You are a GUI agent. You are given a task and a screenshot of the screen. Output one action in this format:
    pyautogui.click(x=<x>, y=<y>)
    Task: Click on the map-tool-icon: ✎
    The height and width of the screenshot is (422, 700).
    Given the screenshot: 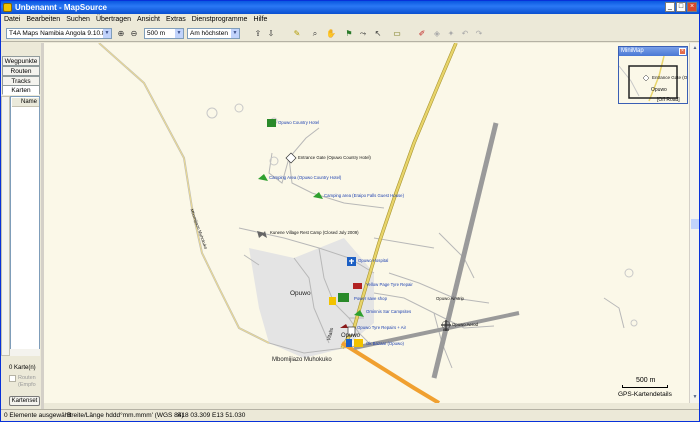 What is the action you would take?
    pyautogui.click(x=297, y=34)
    